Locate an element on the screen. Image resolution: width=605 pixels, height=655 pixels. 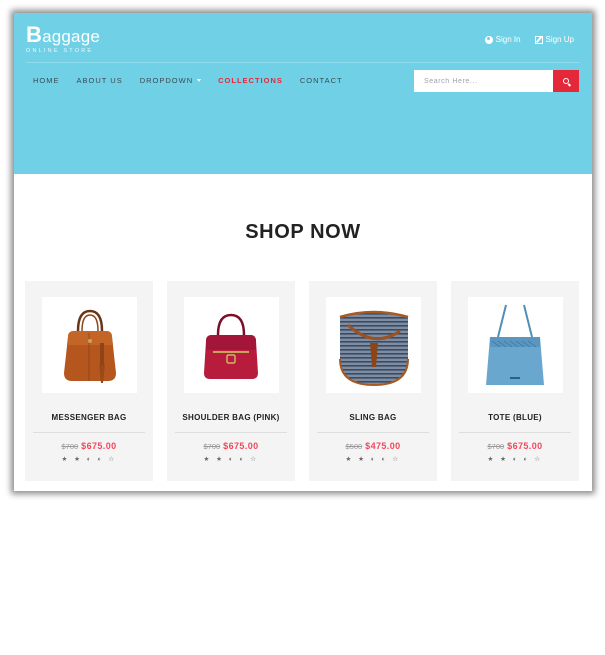
nav-contact: CONTACT is located at coordinates (321, 80).